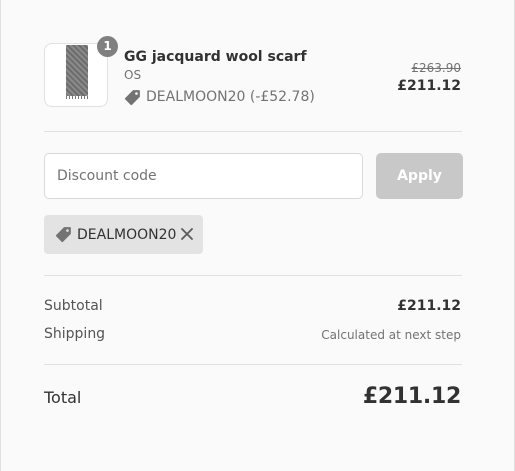 The height and width of the screenshot is (471, 515). I want to click on product-variant: OS, so click(133, 75).